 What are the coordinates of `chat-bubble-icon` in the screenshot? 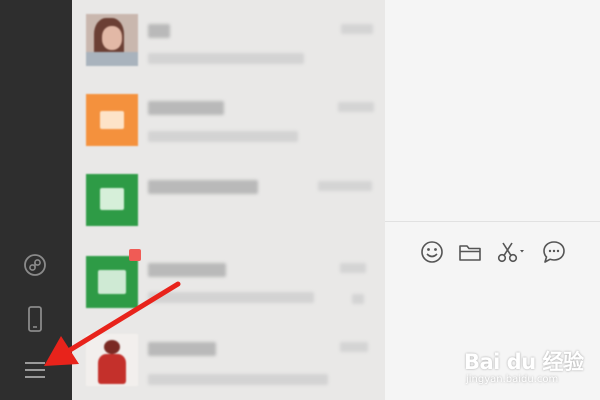 It's located at (554, 252).